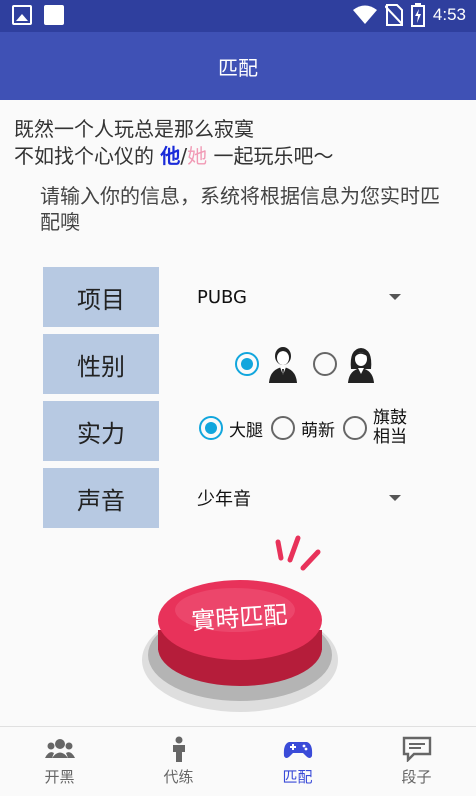 This screenshot has width=476, height=796. I want to click on app-bar: 匹配, so click(238, 66).